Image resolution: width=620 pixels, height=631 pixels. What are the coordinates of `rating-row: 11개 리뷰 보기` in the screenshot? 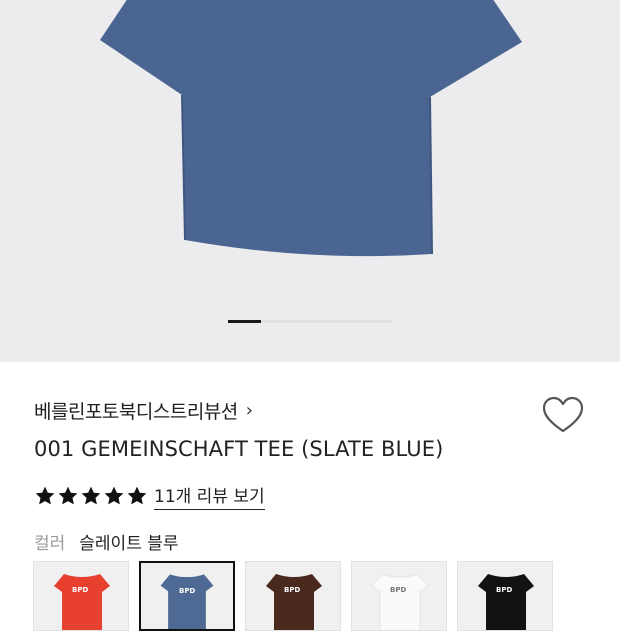 It's located at (149, 496).